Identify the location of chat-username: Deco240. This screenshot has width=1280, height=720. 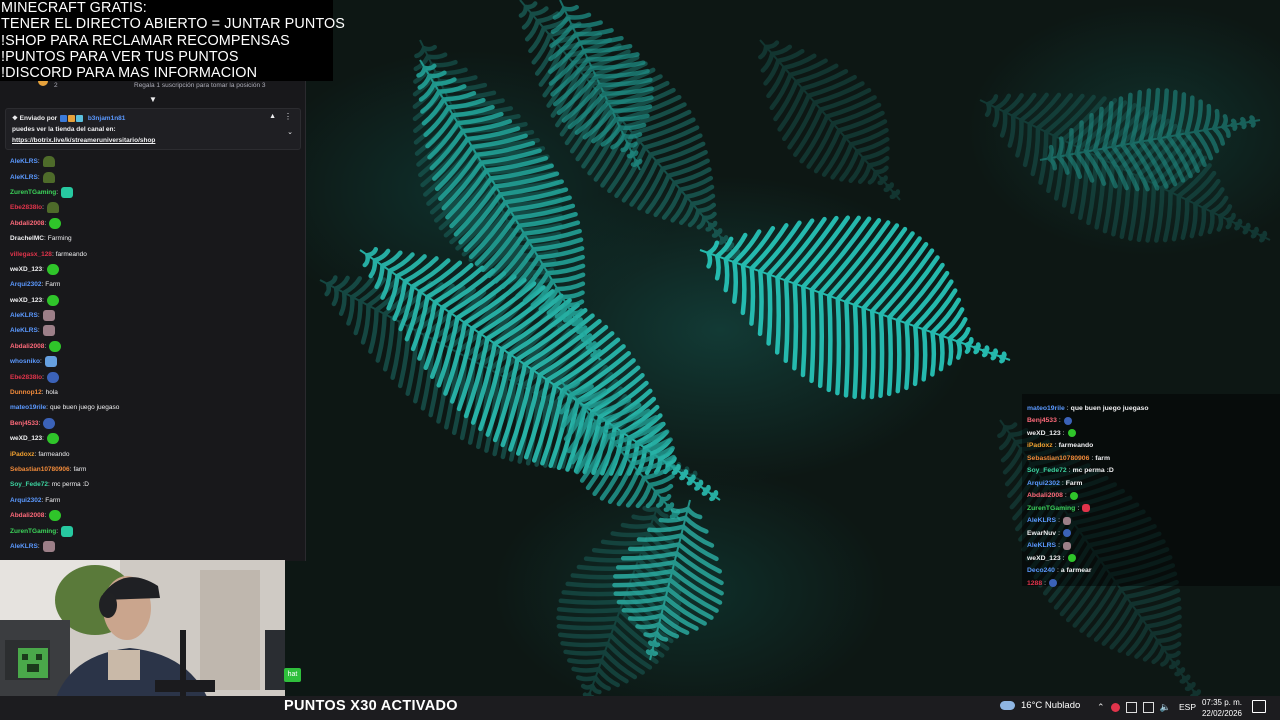
(1041, 570).